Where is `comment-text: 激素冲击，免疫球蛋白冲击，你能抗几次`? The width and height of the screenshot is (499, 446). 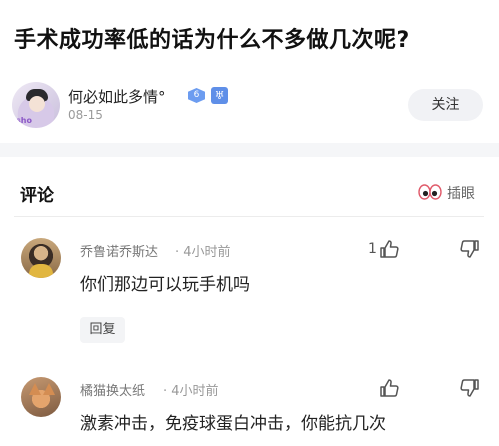
comment-text: 激素冲击，免疫球蛋白冲击，你能抗几次 is located at coordinates (233, 424).